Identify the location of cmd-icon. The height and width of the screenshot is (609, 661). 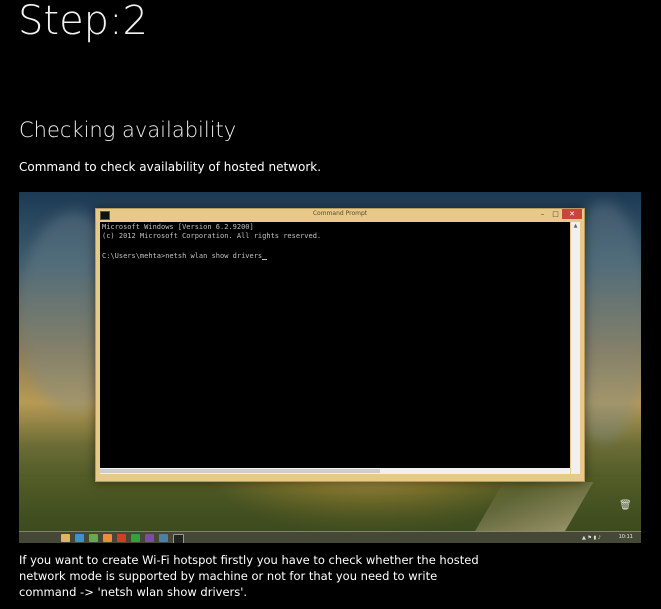
(178, 538).